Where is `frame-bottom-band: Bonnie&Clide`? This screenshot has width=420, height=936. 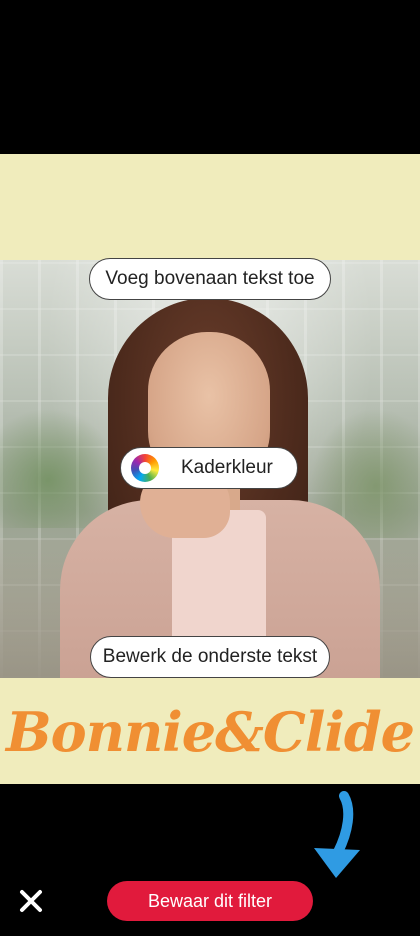 frame-bottom-band: Bonnie&Clide is located at coordinates (210, 731).